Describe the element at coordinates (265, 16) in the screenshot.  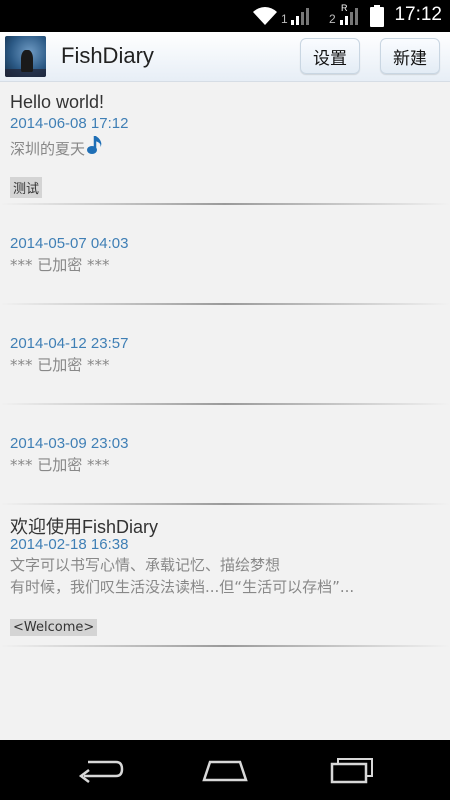
I see `wifi-icon` at that location.